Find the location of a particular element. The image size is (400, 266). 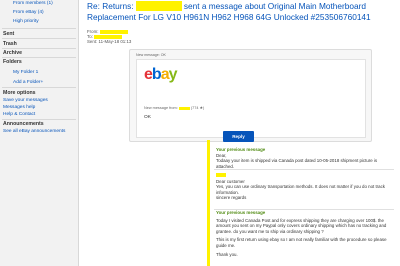

previous-message-heading: Your previous message is located at coordinates (241, 212).